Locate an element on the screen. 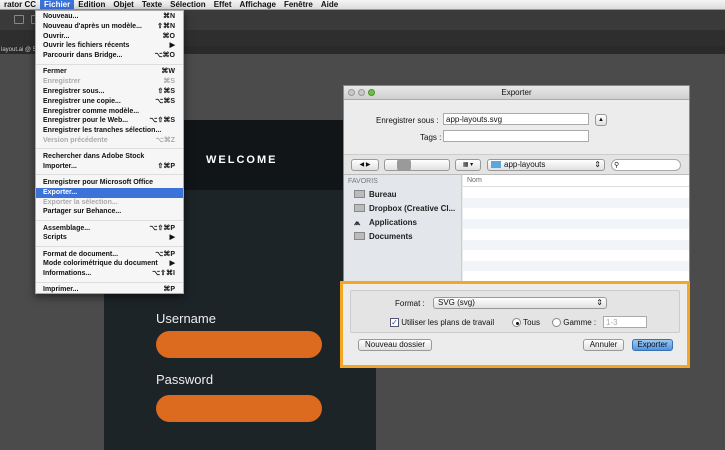 This screenshot has height=450, width=725. menu-item: Importer... ⇧⌘P is located at coordinates (109, 167).